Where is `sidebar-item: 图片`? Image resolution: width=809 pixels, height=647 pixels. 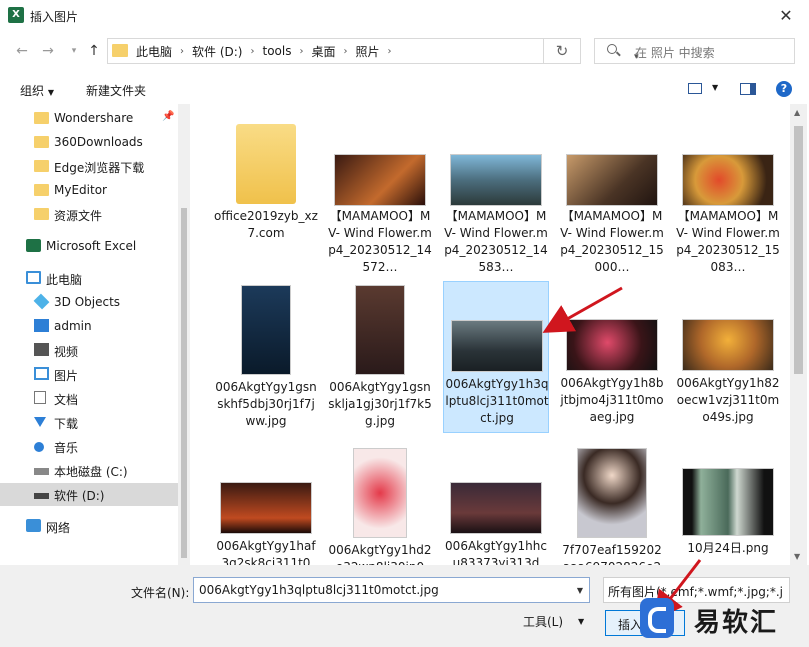
sidebar-item: 图片 is located at coordinates (89, 374).